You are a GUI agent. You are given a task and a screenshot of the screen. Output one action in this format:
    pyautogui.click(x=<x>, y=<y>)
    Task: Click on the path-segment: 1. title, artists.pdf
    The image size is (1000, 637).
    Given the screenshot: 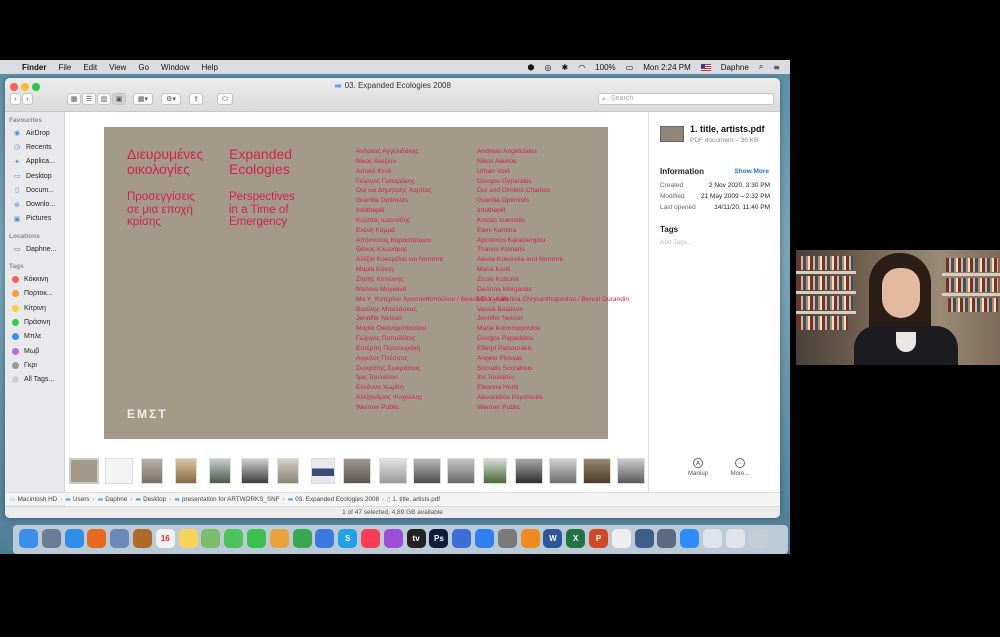 What is the action you would take?
    pyautogui.click(x=416, y=499)
    